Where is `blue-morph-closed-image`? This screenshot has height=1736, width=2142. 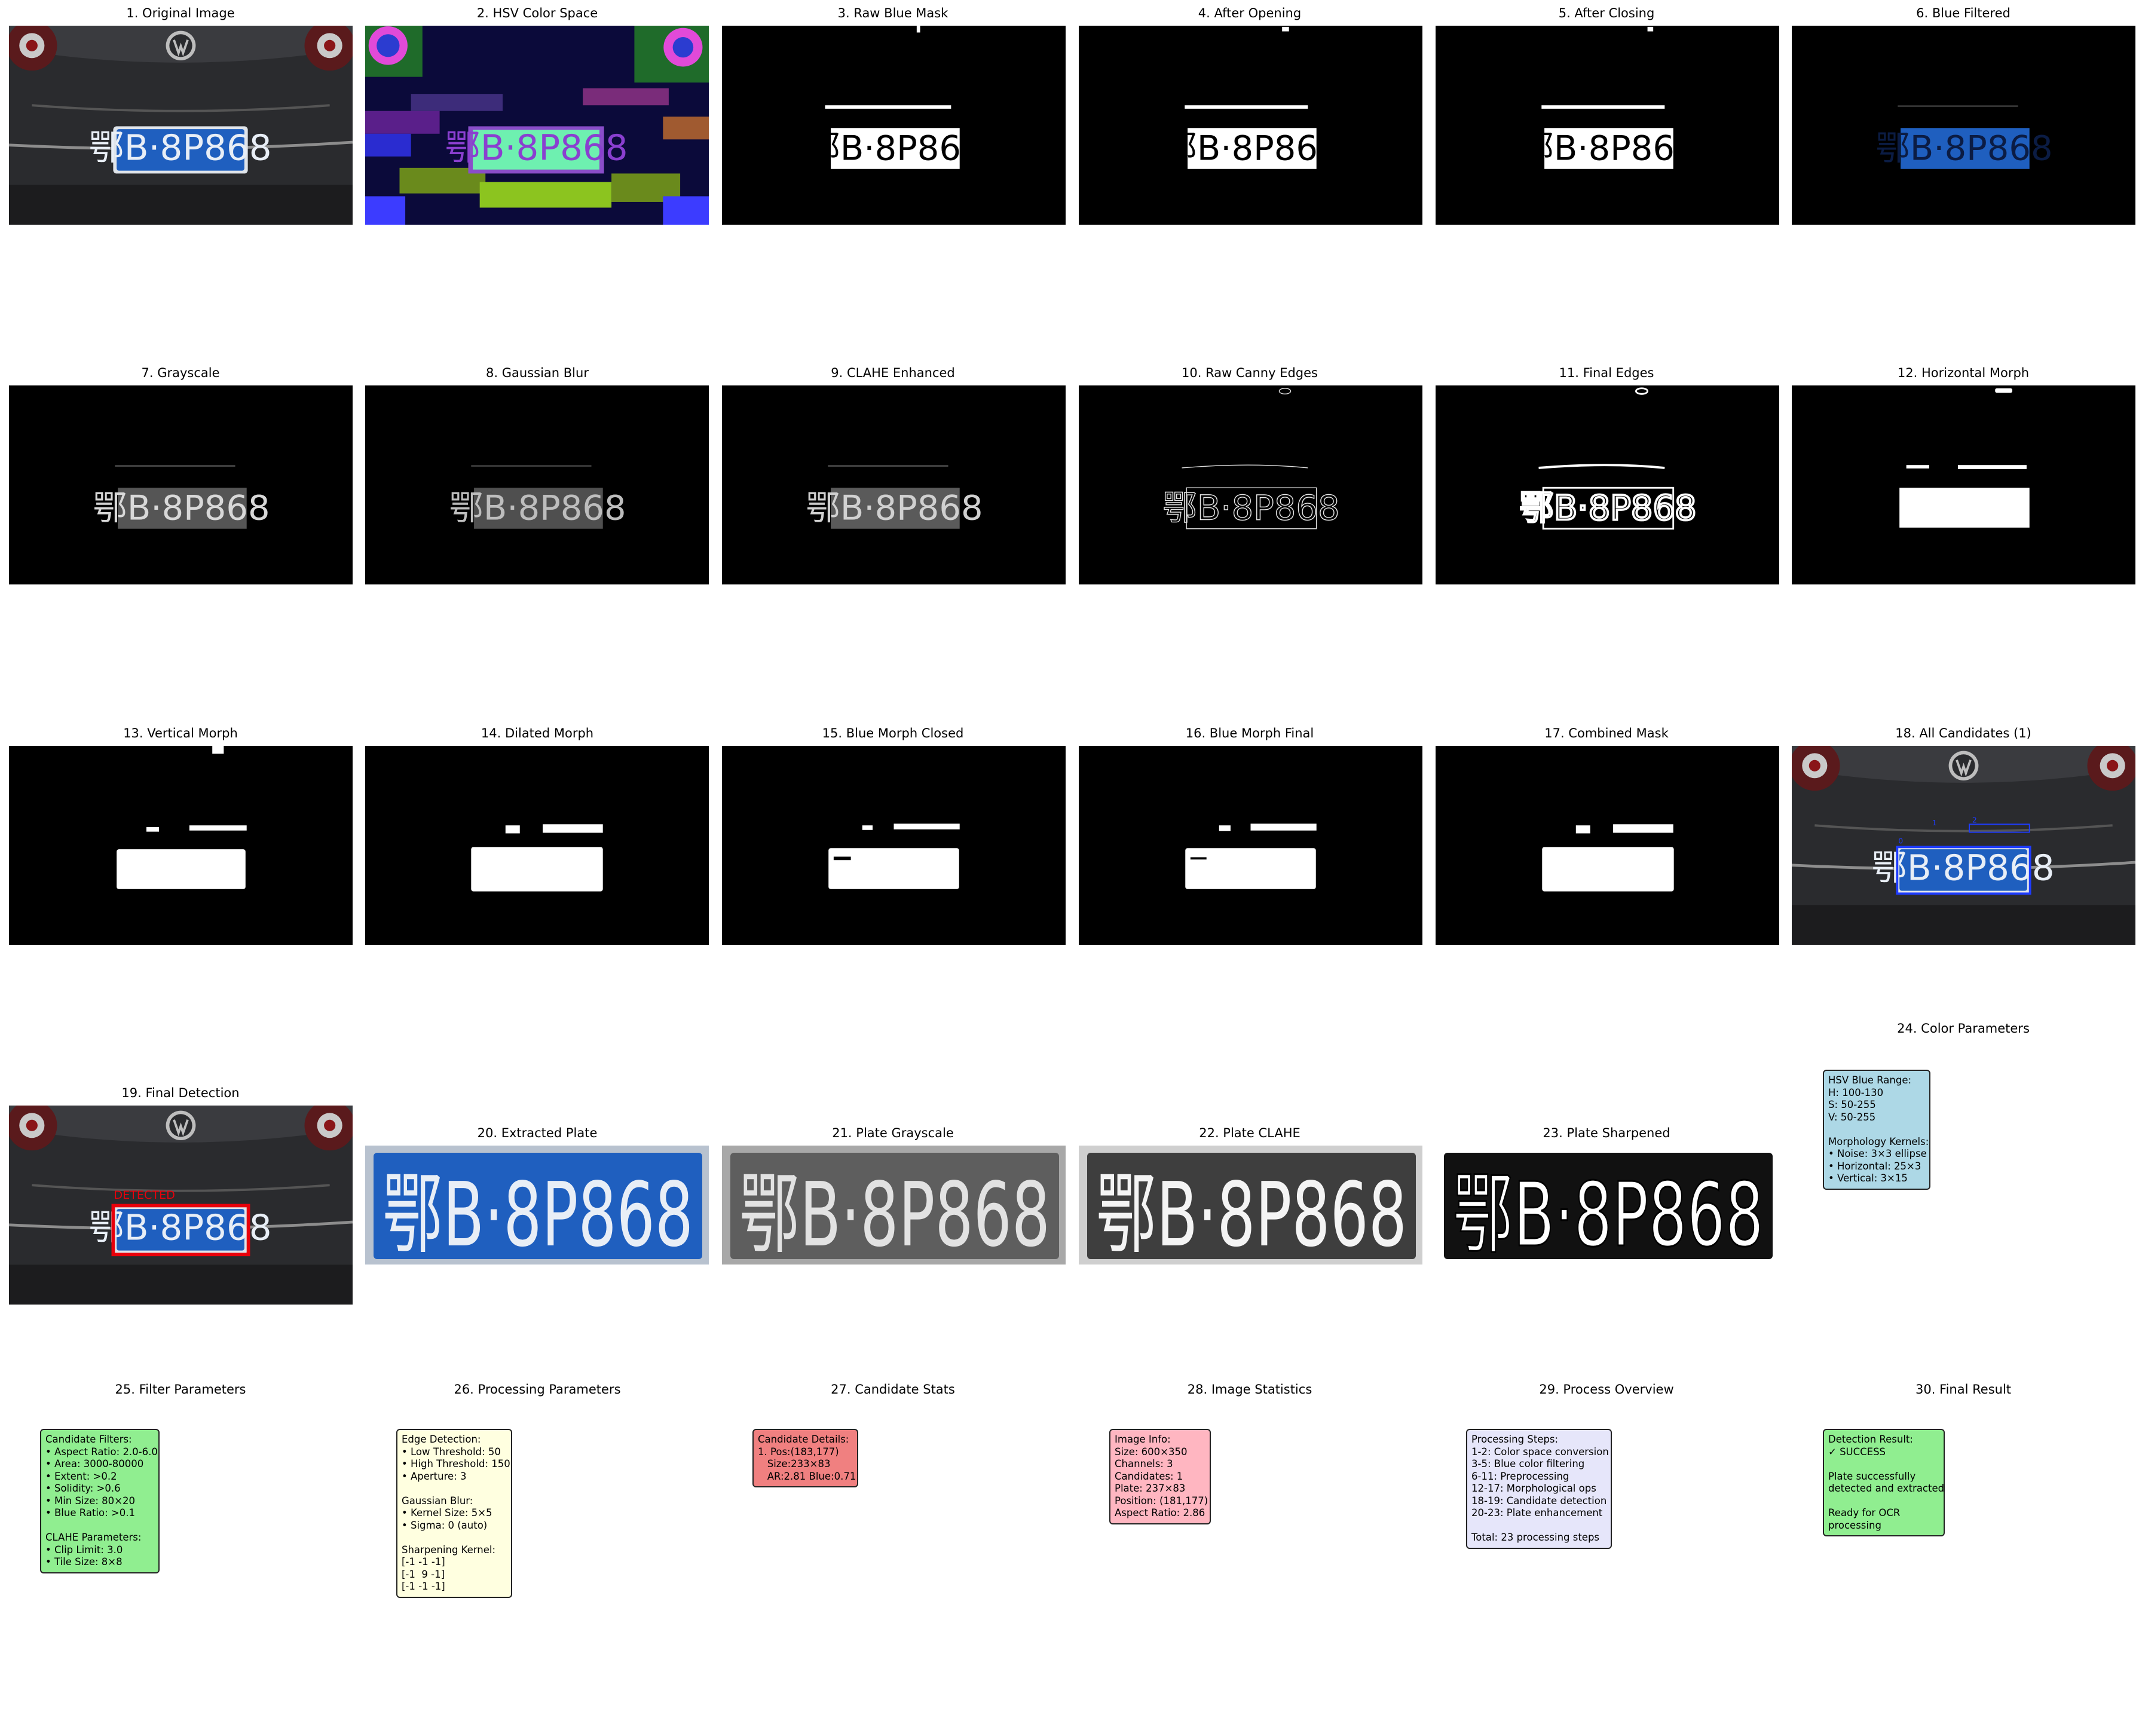
blue-morph-closed-image is located at coordinates (894, 845).